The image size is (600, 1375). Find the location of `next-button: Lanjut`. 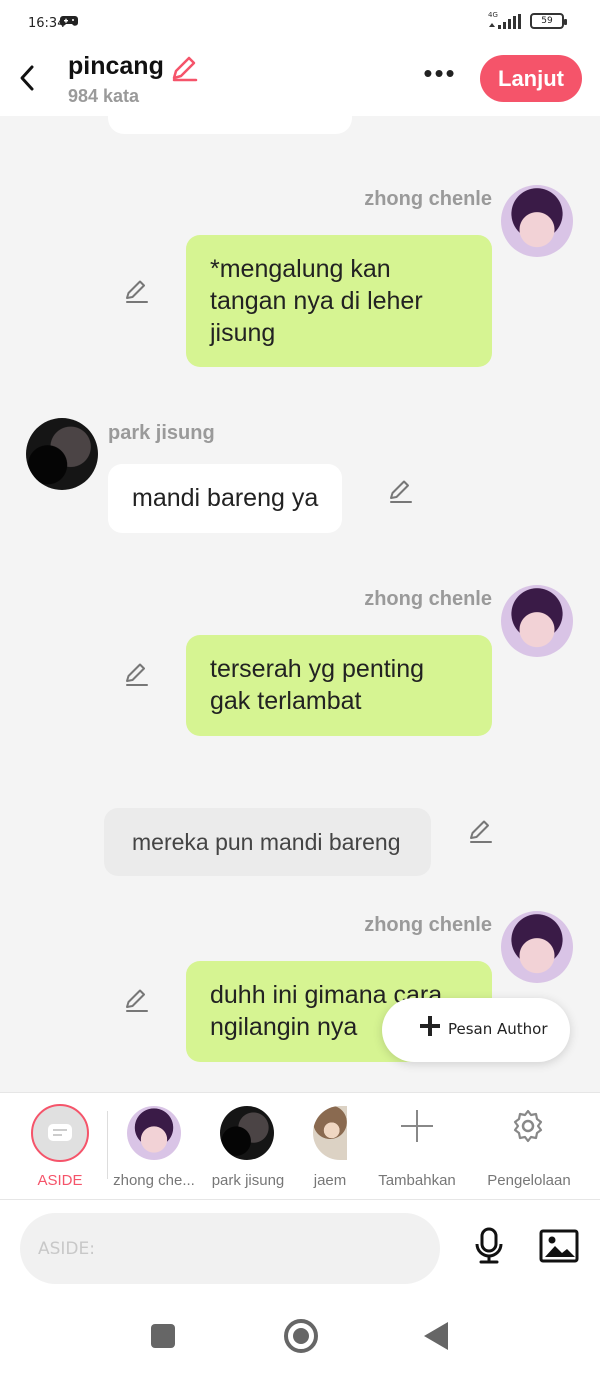

next-button: Lanjut is located at coordinates (531, 78).